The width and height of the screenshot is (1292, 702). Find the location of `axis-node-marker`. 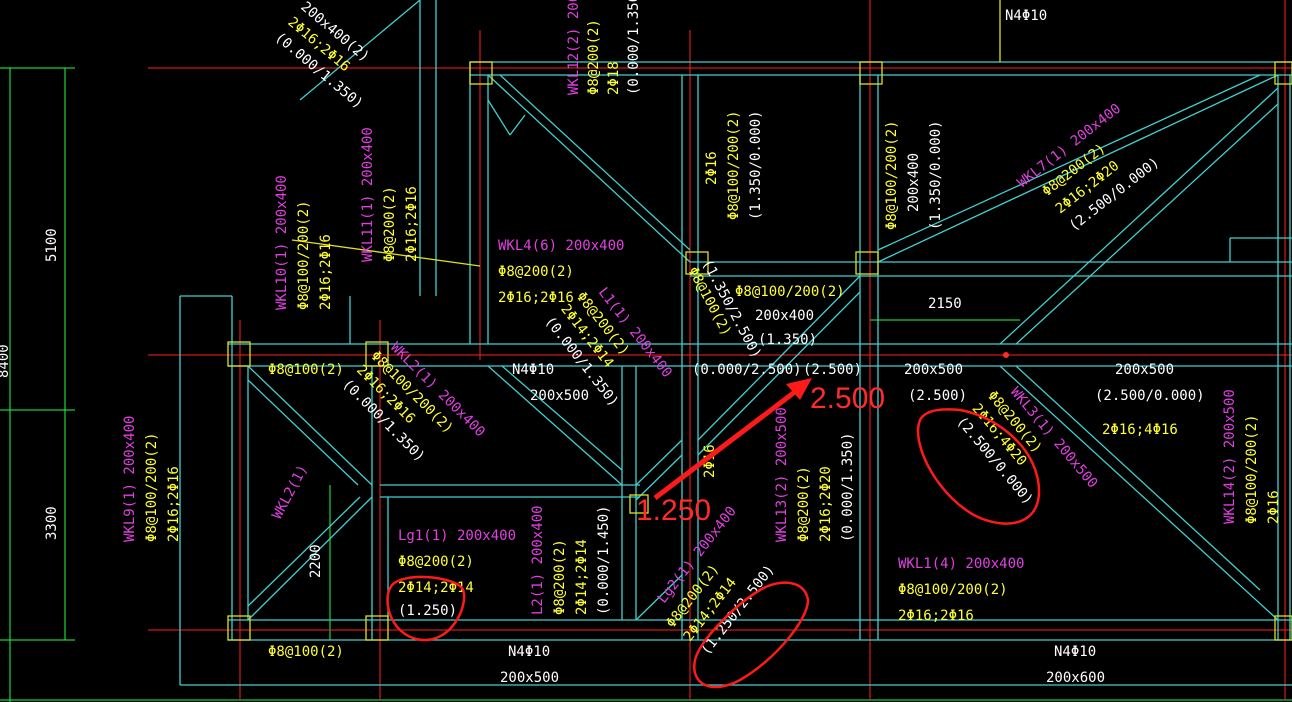

axis-node-marker is located at coordinates (1006, 355).